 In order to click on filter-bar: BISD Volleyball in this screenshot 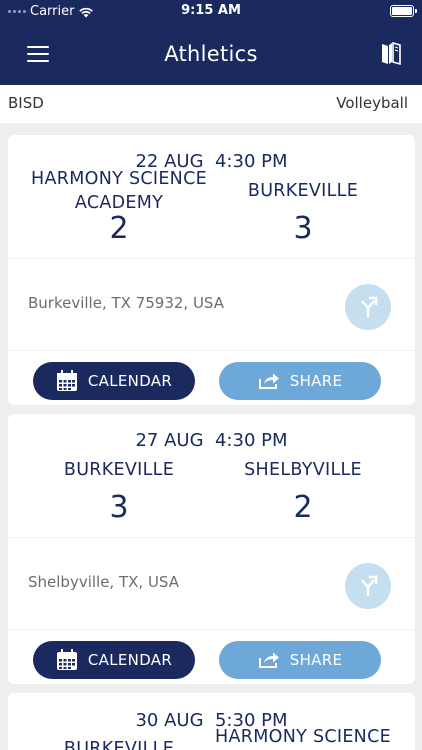, I will do `click(211, 104)`.